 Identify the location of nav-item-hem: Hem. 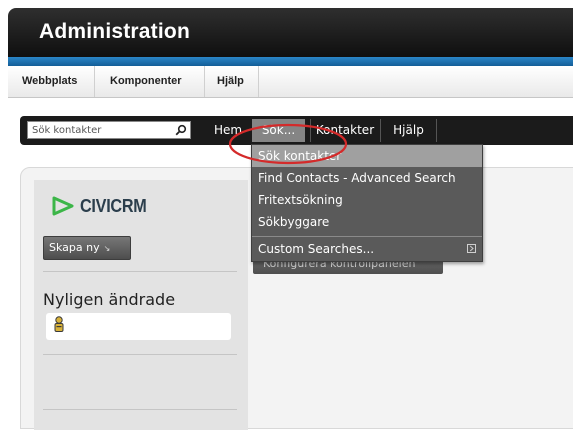
(228, 130).